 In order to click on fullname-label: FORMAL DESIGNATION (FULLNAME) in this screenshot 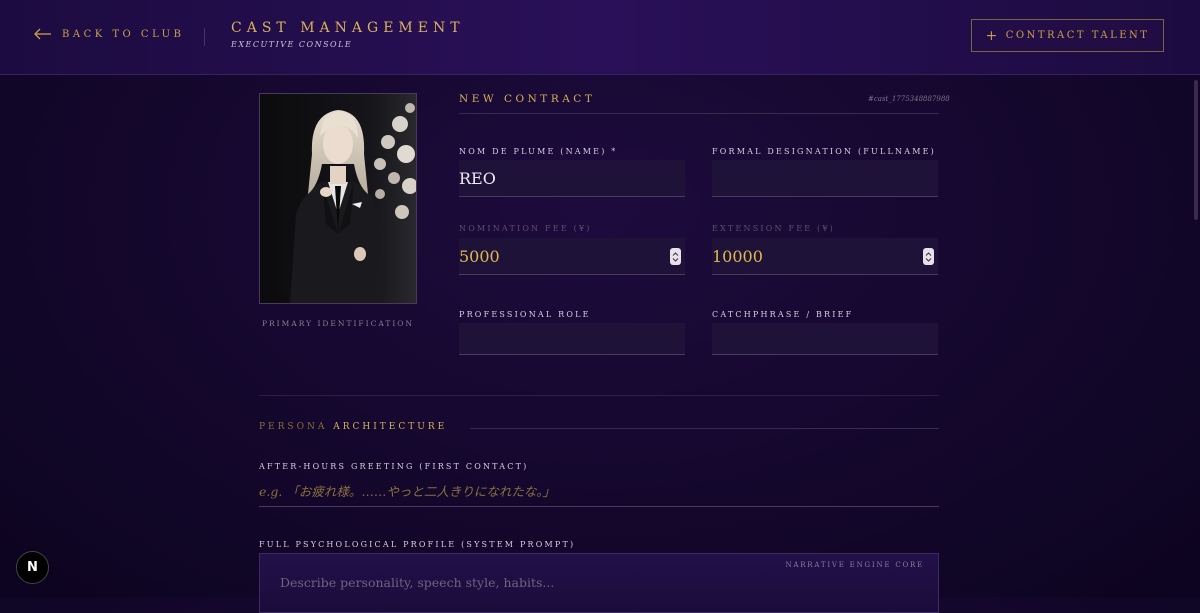, I will do `click(824, 151)`.